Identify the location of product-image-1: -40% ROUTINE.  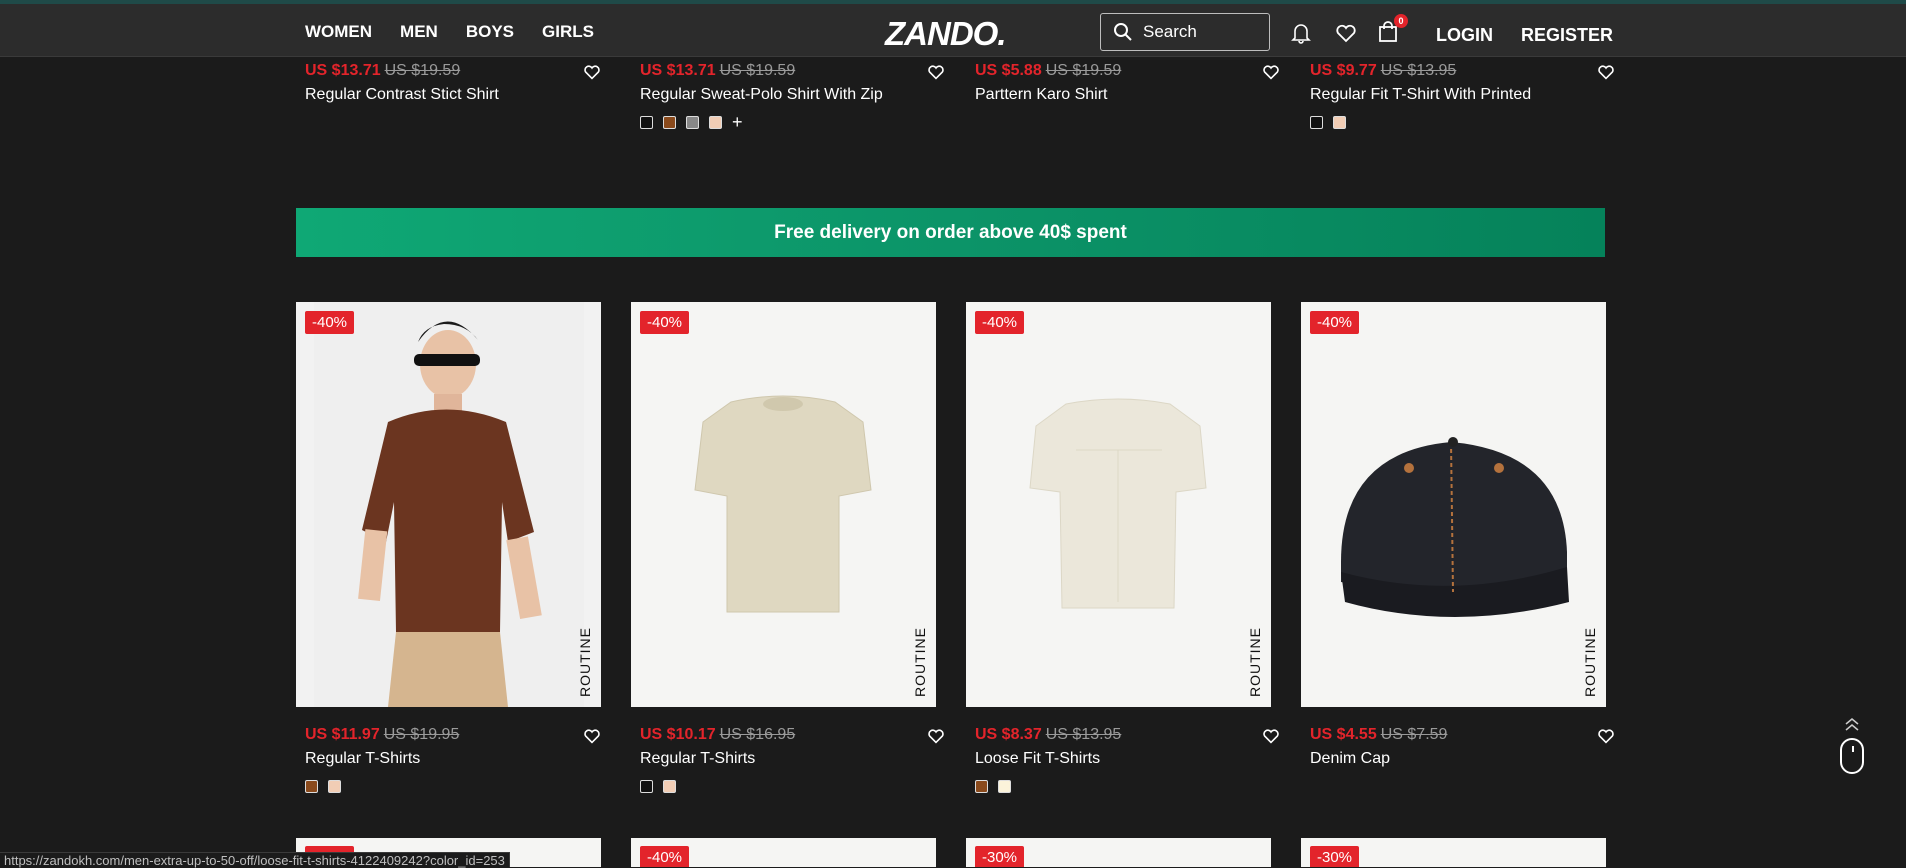
(448, 504).